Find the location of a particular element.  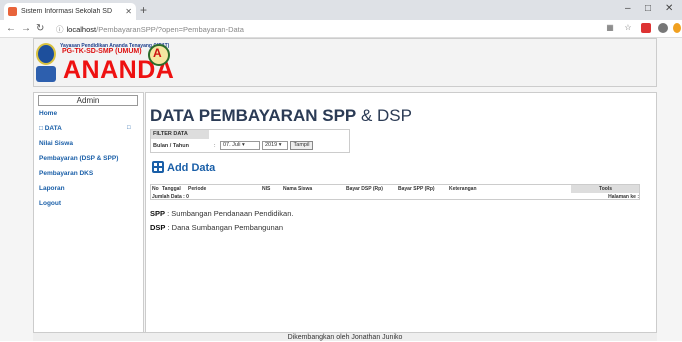

tampil-button: Tampil is located at coordinates (301, 145).